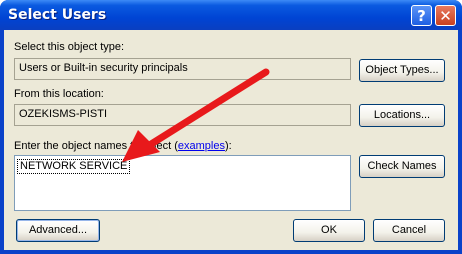  I want to click on object-names-value: NETWORK SERVICE, so click(74, 166).